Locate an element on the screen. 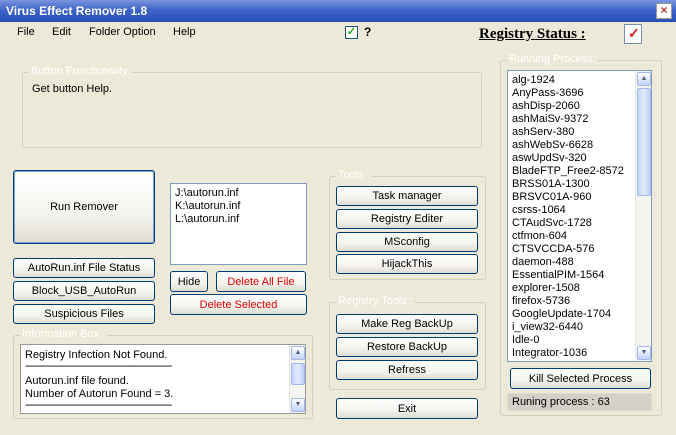 Image resolution: width=676 pixels, height=435 pixels. process-item: ashWebSv-6628 is located at coordinates (552, 145).